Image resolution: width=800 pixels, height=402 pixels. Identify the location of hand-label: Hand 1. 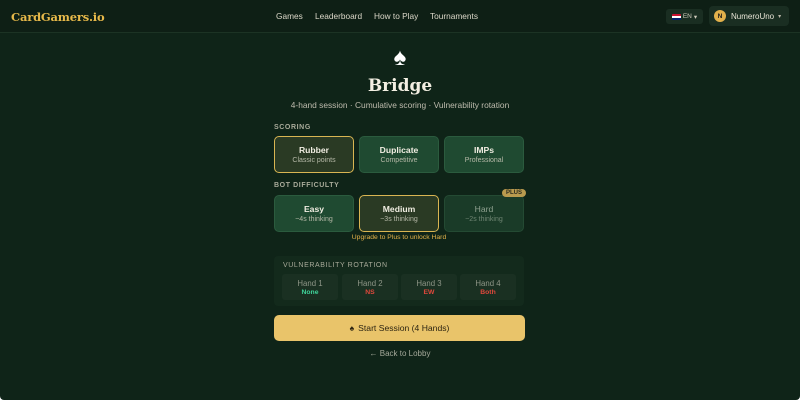
(310, 283).